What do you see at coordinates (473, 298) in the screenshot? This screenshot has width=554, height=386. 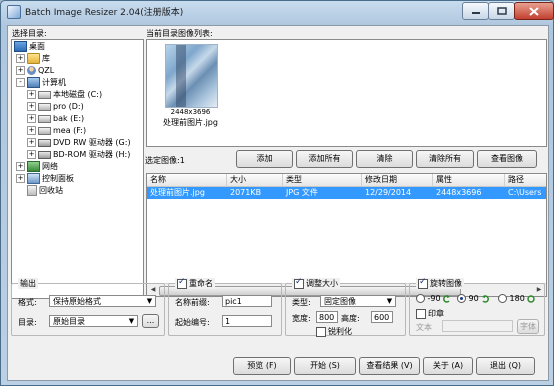 I see `rotate-option-90: 90` at bounding box center [473, 298].